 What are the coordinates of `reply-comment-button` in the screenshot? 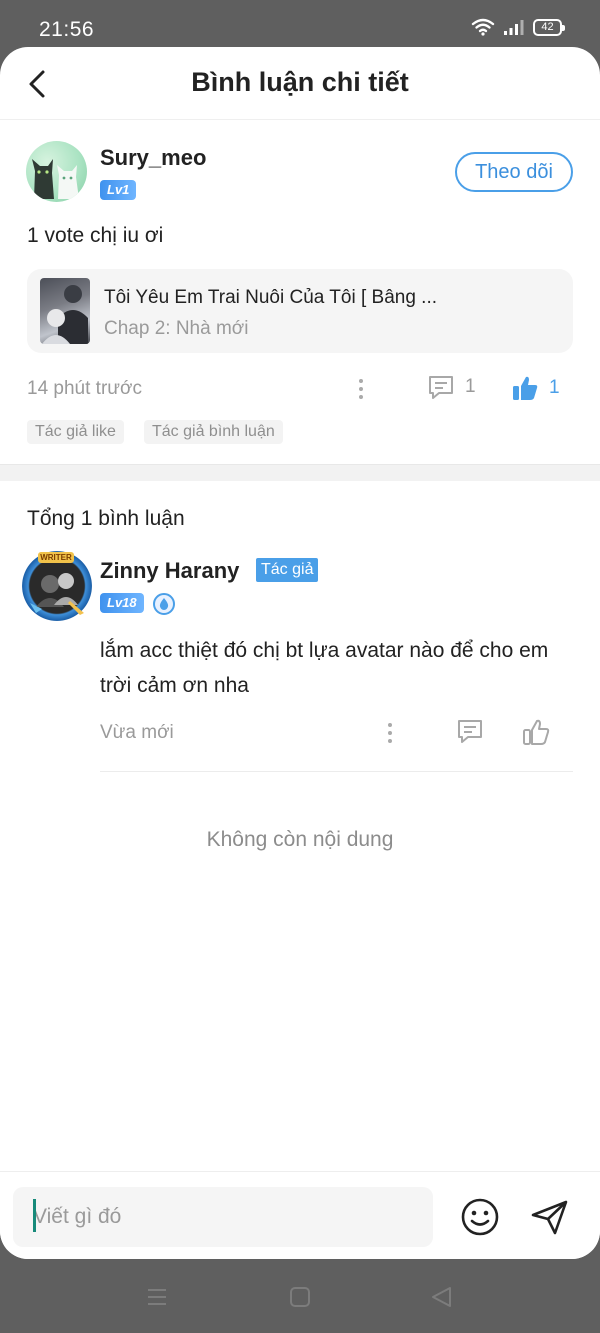 It's located at (470, 731).